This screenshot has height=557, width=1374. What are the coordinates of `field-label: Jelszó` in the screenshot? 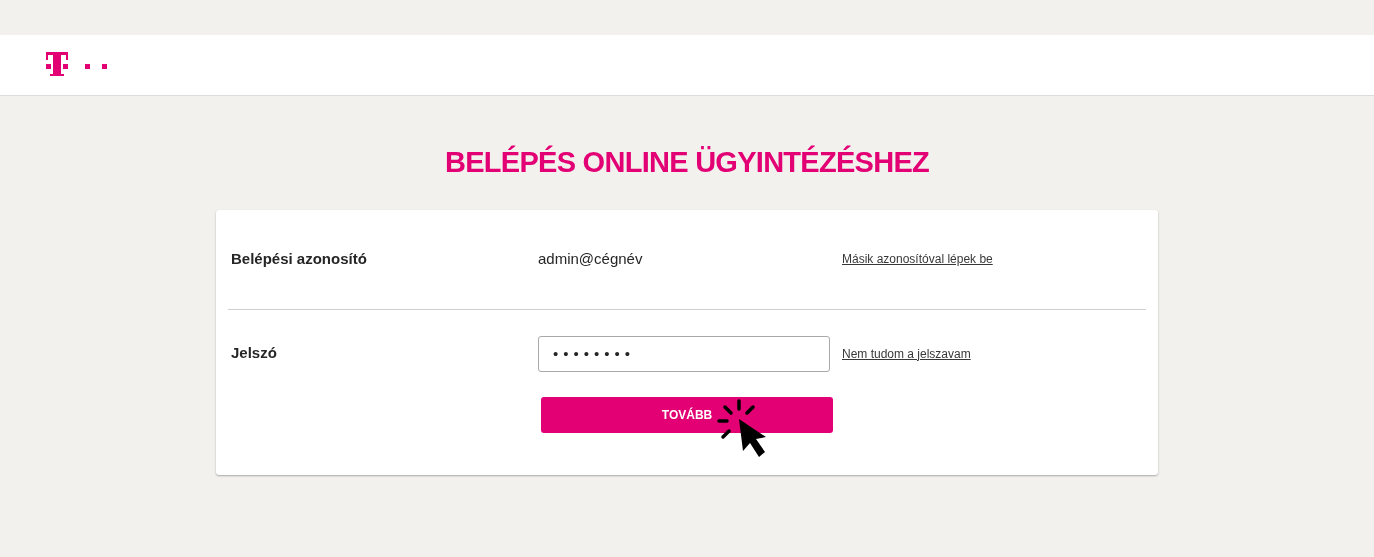 It's located at (254, 353).